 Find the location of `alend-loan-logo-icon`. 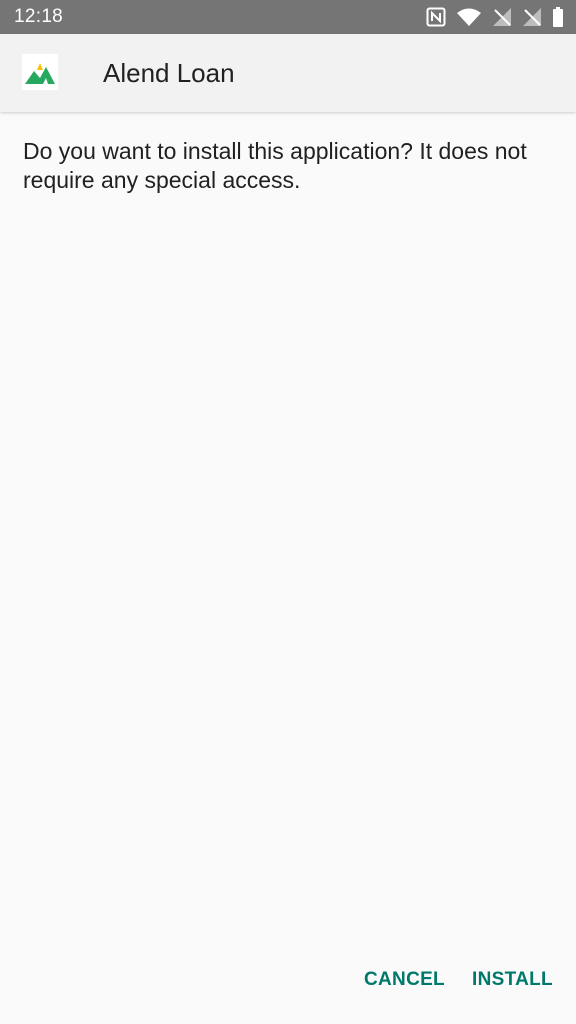

alend-loan-logo-icon is located at coordinates (40, 72).